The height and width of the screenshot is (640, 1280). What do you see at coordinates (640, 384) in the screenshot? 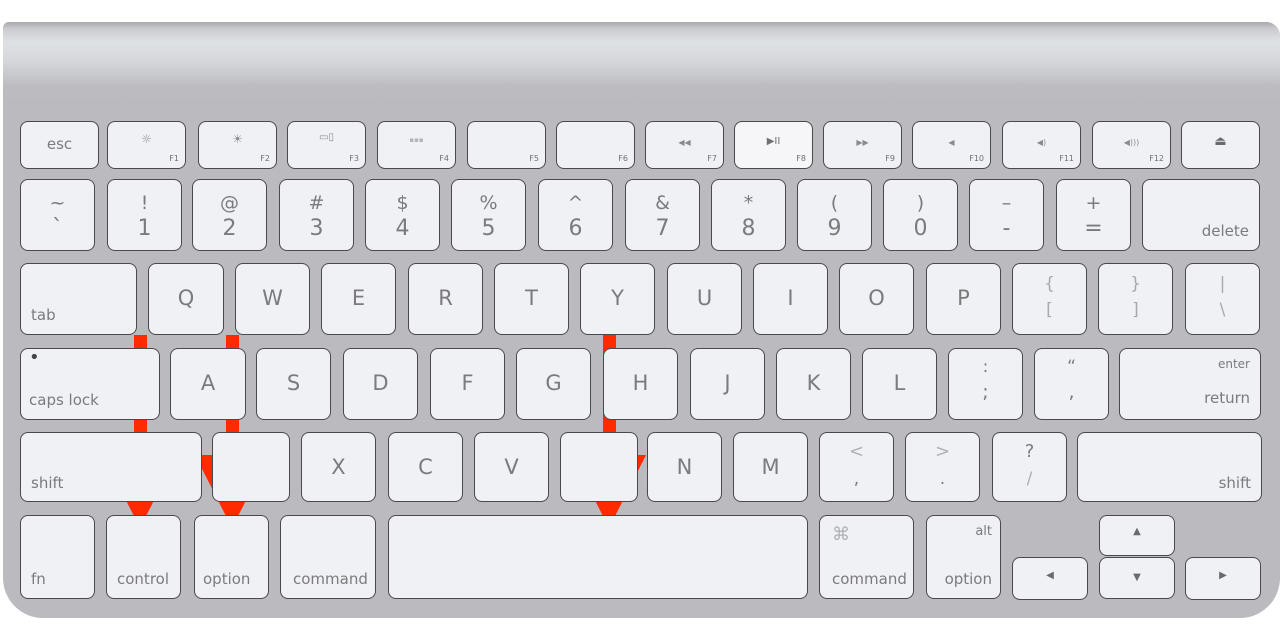
I see `key-H: H` at bounding box center [640, 384].